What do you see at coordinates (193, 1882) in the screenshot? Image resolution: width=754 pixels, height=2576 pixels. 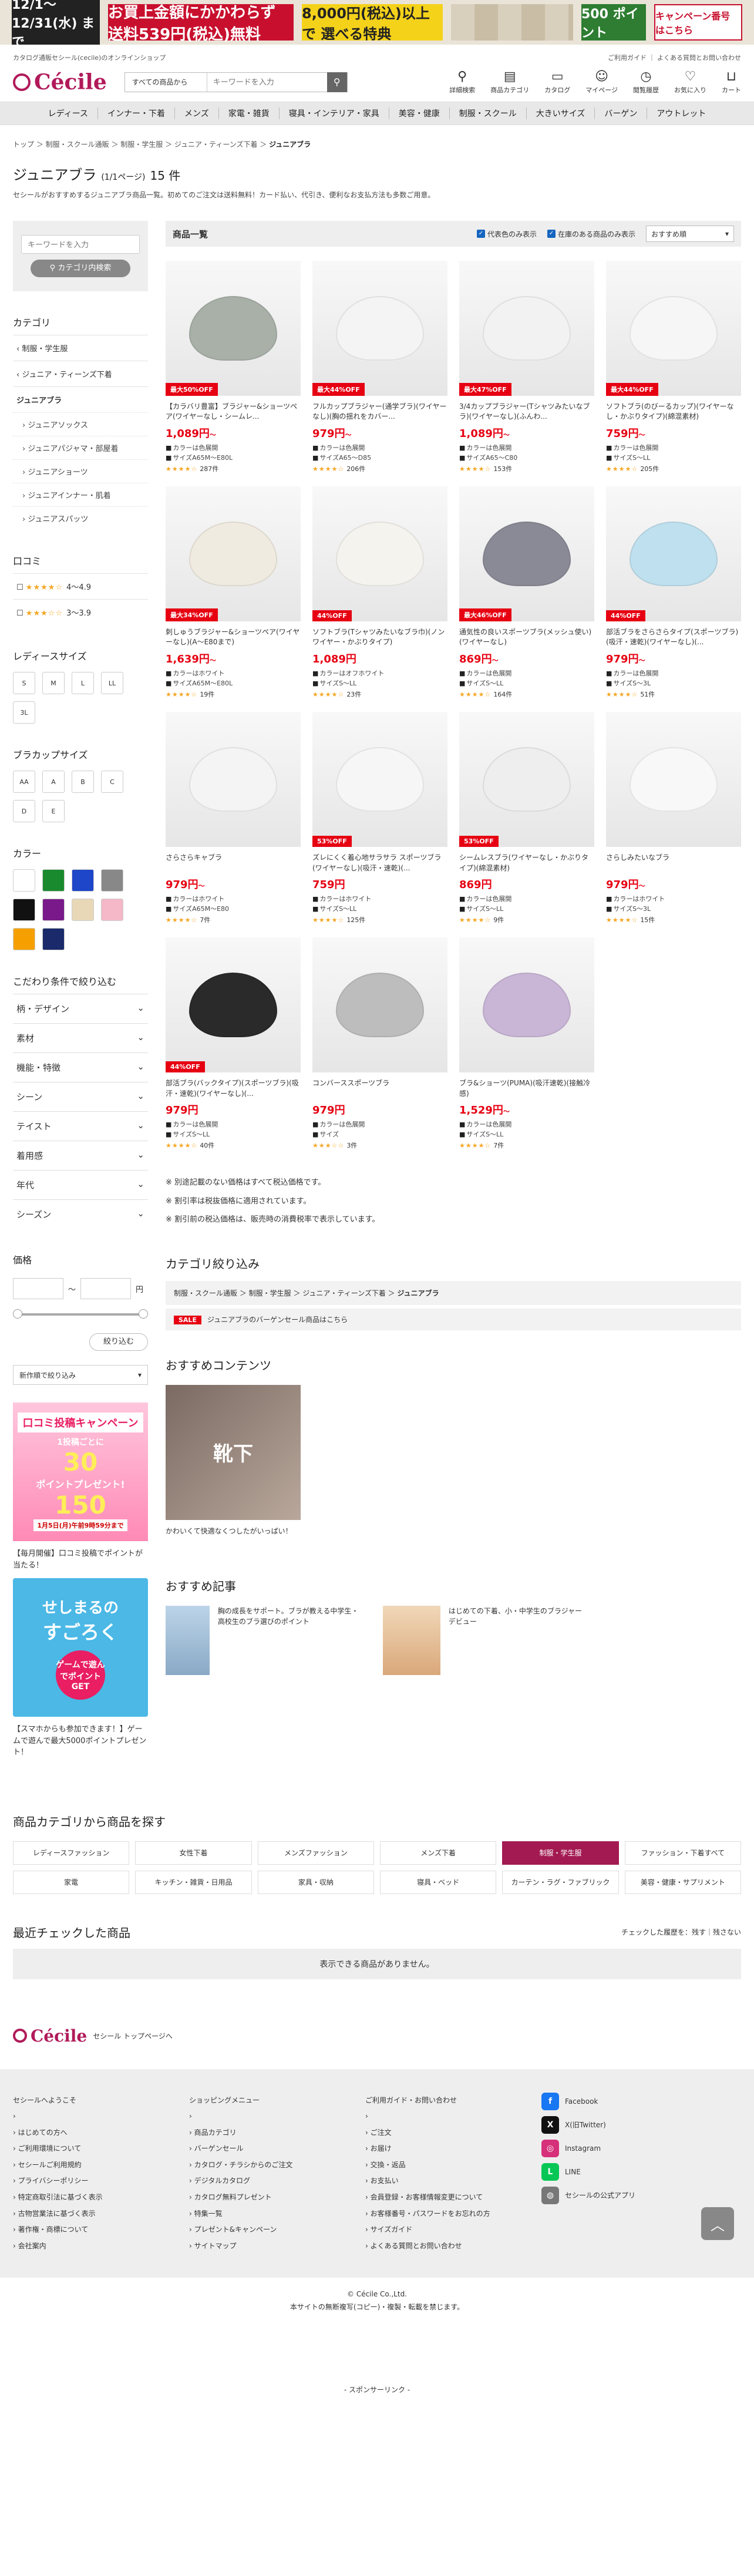 I see `category-browse-item: キッチン・雑貨・日用品` at bounding box center [193, 1882].